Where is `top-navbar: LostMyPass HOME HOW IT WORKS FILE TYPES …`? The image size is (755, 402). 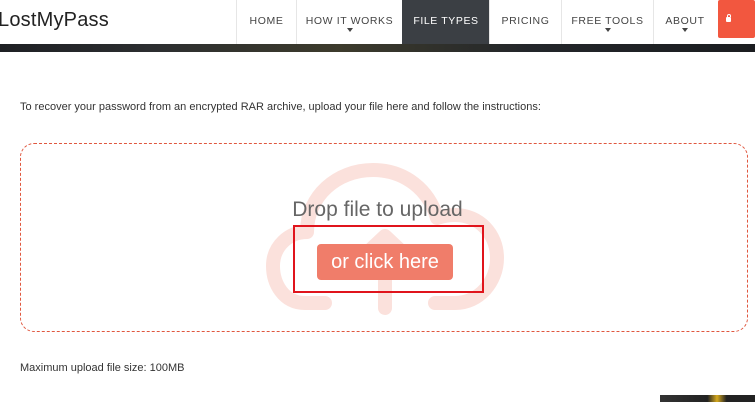 top-navbar: LostMyPass HOME HOW IT WORKS FILE TYPES … is located at coordinates (377, 22).